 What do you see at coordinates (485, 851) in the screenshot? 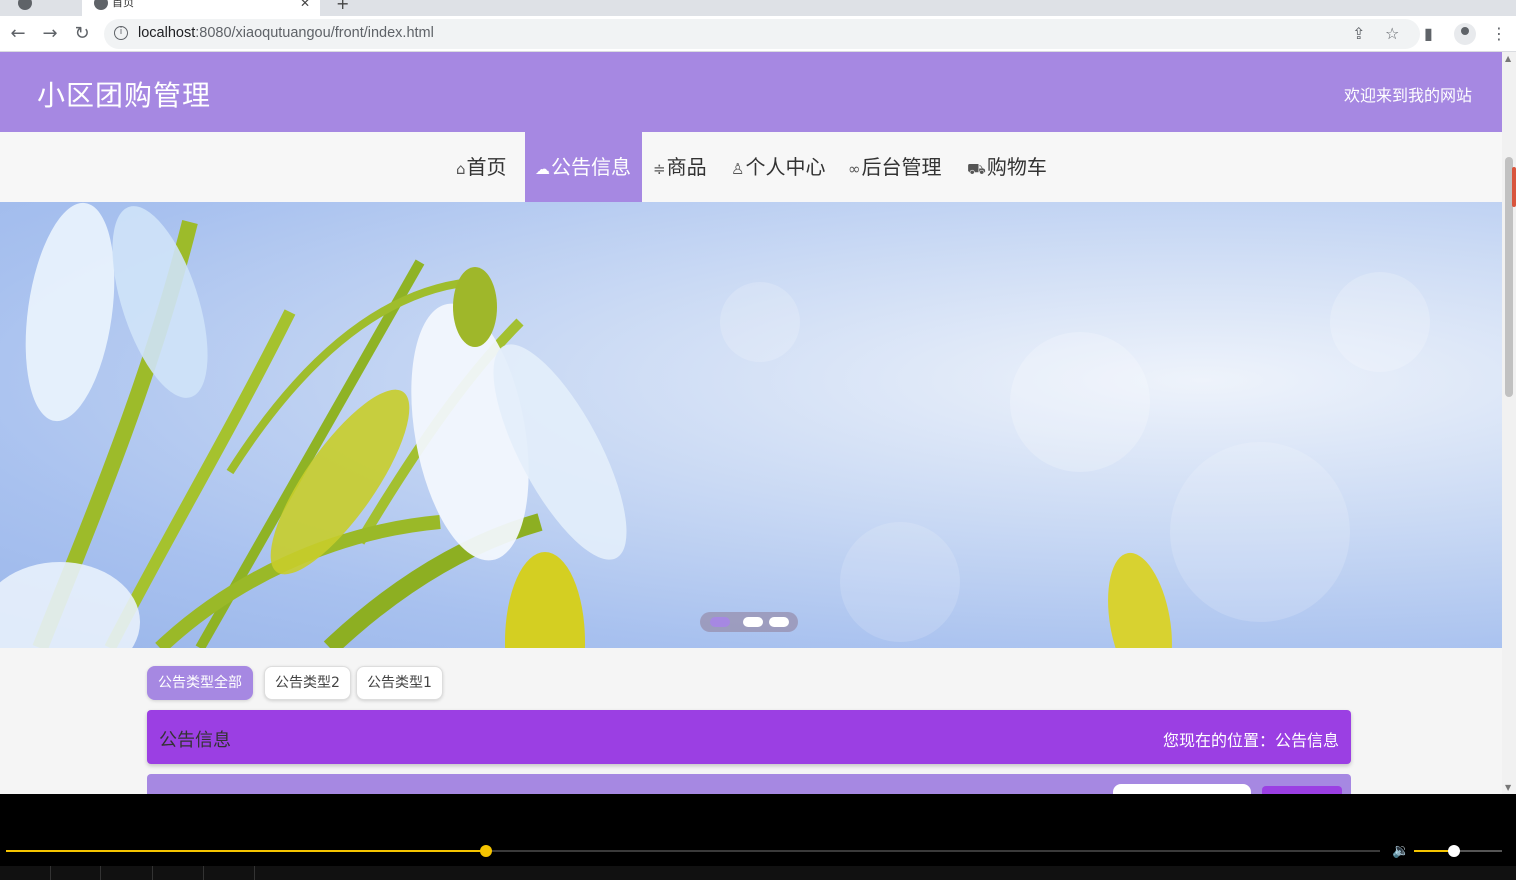
I see `progress-knob` at bounding box center [485, 851].